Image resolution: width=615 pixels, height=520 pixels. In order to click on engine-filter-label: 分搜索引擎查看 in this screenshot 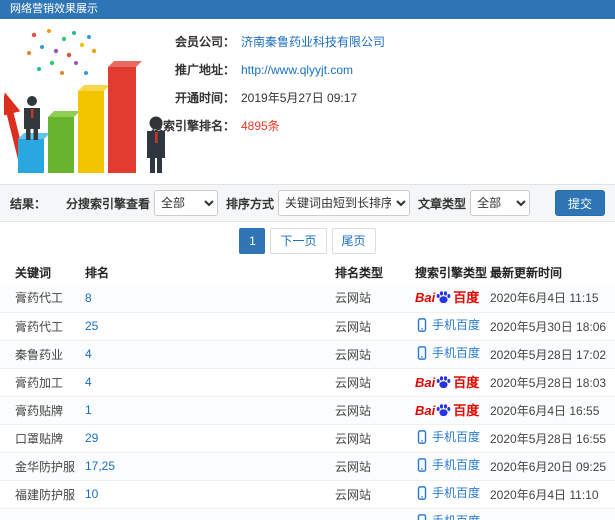, I will do `click(108, 203)`.